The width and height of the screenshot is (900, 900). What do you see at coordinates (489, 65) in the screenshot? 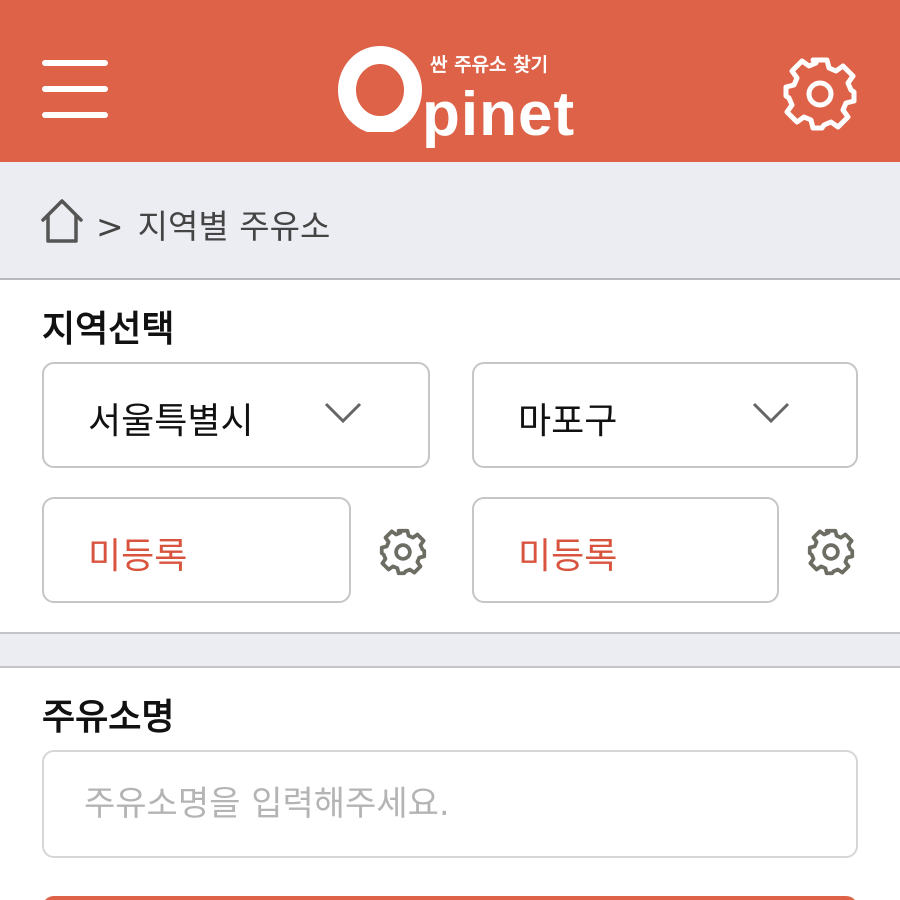
I see `logo-subtitle: 싼 주유소 찾기` at bounding box center [489, 65].